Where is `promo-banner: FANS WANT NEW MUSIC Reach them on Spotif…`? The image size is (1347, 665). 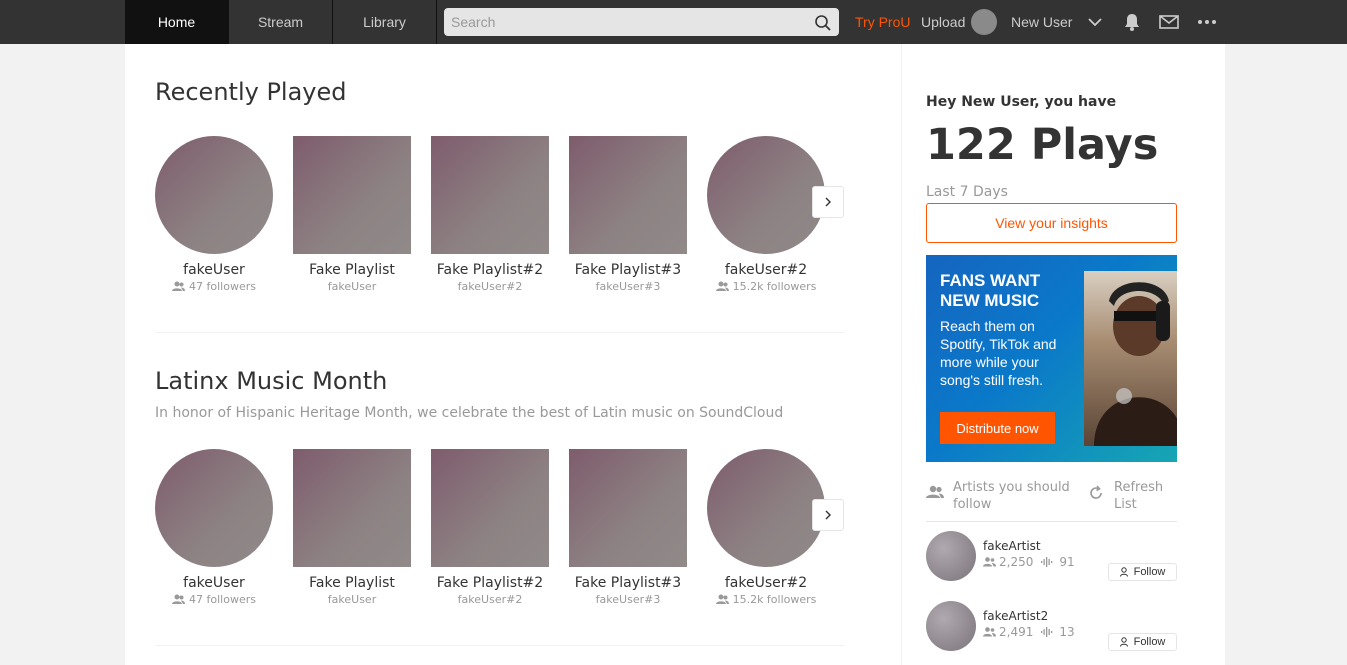
promo-banner: FANS WANT NEW MUSIC Reach them on Spotif… is located at coordinates (1051, 358).